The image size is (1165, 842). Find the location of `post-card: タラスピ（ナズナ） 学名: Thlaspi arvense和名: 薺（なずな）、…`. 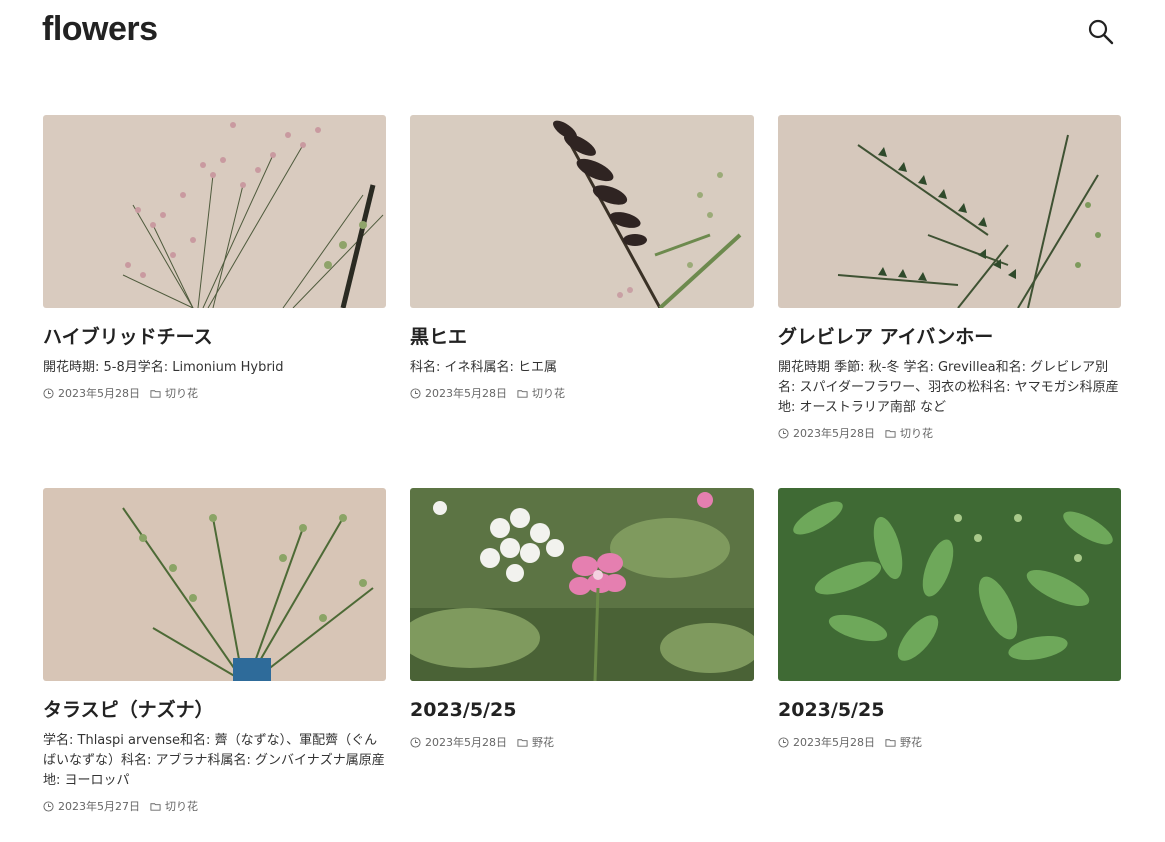

post-card: タラスピ（ナズナ） 学名: Thlaspi arvense和名: 薺（なずな）、… is located at coordinates (214, 651).